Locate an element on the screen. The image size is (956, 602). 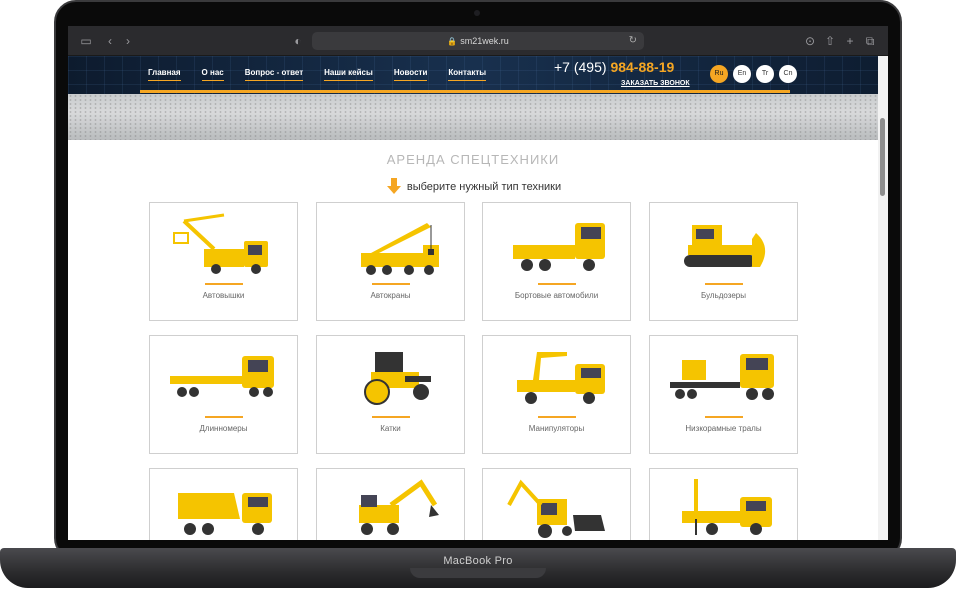
nav-about: О нас is located at coordinates (212, 74).